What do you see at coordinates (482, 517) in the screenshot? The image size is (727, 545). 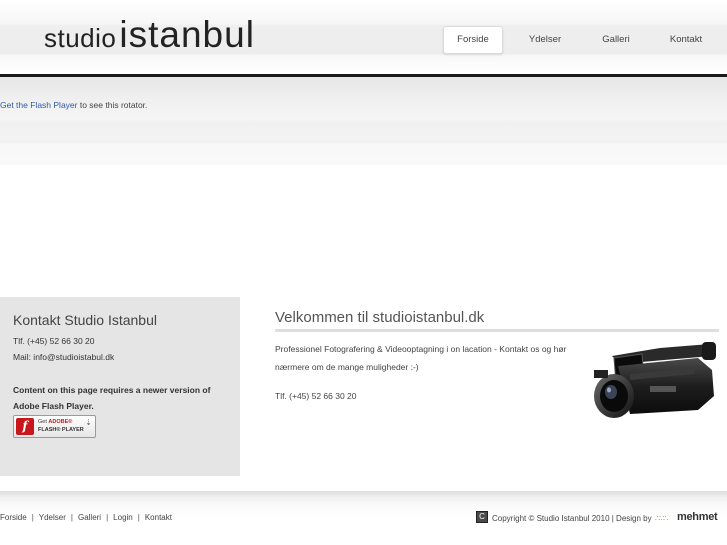 I see `copyright-icon: C` at bounding box center [482, 517].